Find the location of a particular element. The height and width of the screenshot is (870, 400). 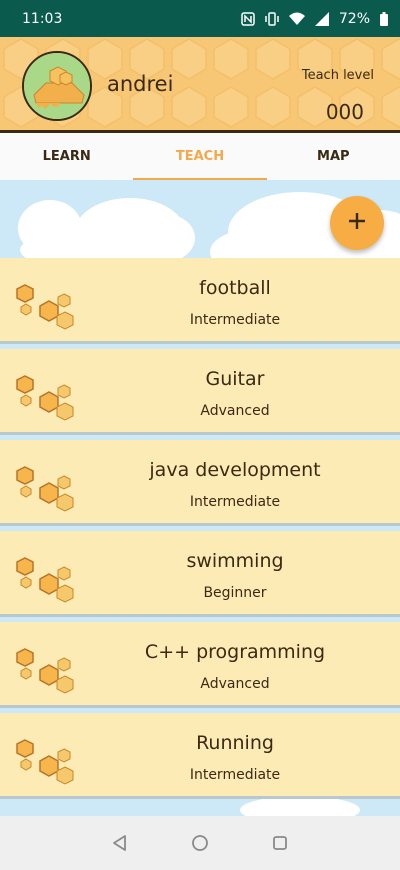

battery-percentage: 72% is located at coordinates (354, 18).